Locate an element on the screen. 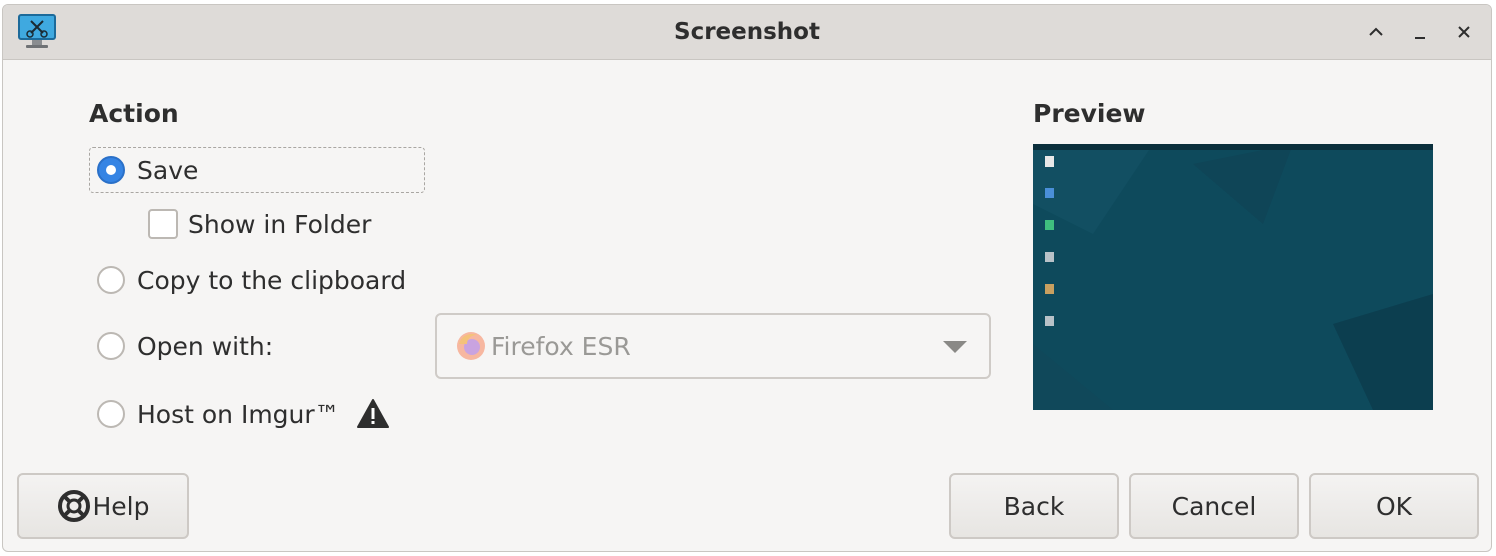  back-button: Back is located at coordinates (1034, 506).